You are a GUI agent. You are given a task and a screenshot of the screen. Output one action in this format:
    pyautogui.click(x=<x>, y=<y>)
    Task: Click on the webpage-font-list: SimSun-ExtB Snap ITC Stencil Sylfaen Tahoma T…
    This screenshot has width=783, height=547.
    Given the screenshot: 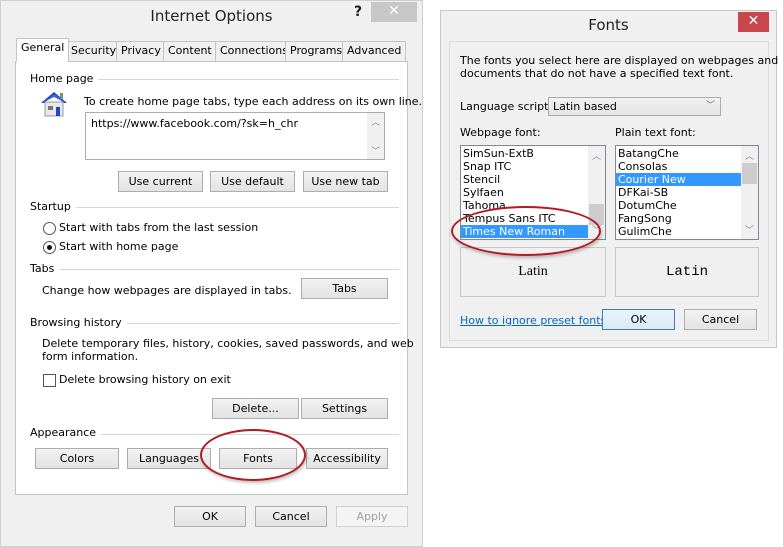 What is the action you would take?
    pyautogui.click(x=533, y=192)
    